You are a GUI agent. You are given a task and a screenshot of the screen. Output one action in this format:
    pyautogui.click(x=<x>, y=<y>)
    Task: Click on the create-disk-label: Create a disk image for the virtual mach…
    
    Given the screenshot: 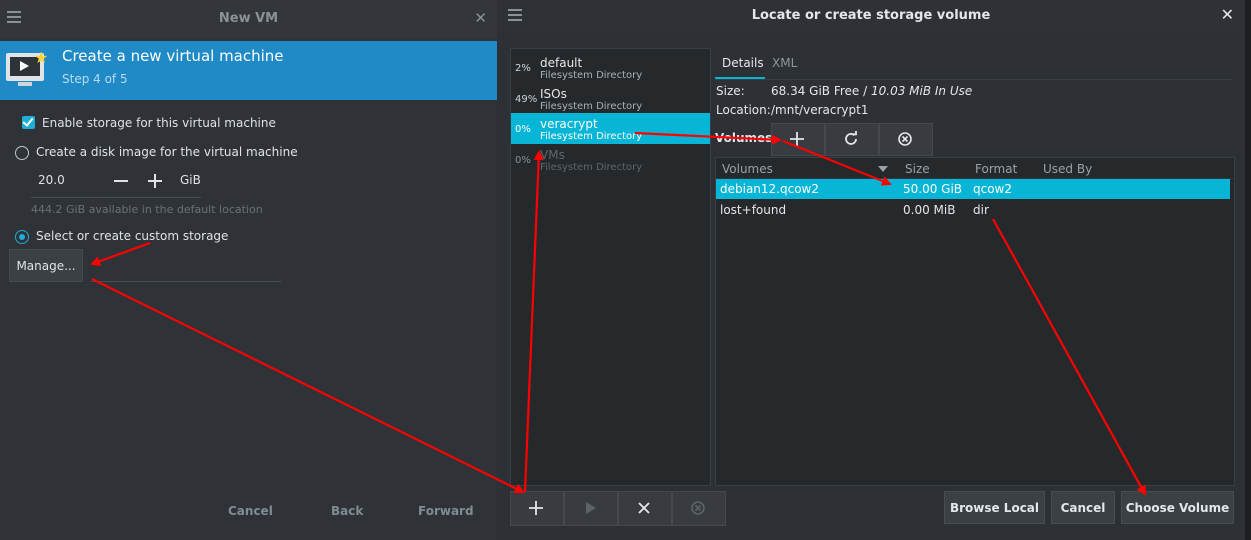 What is the action you would take?
    pyautogui.click(x=167, y=152)
    